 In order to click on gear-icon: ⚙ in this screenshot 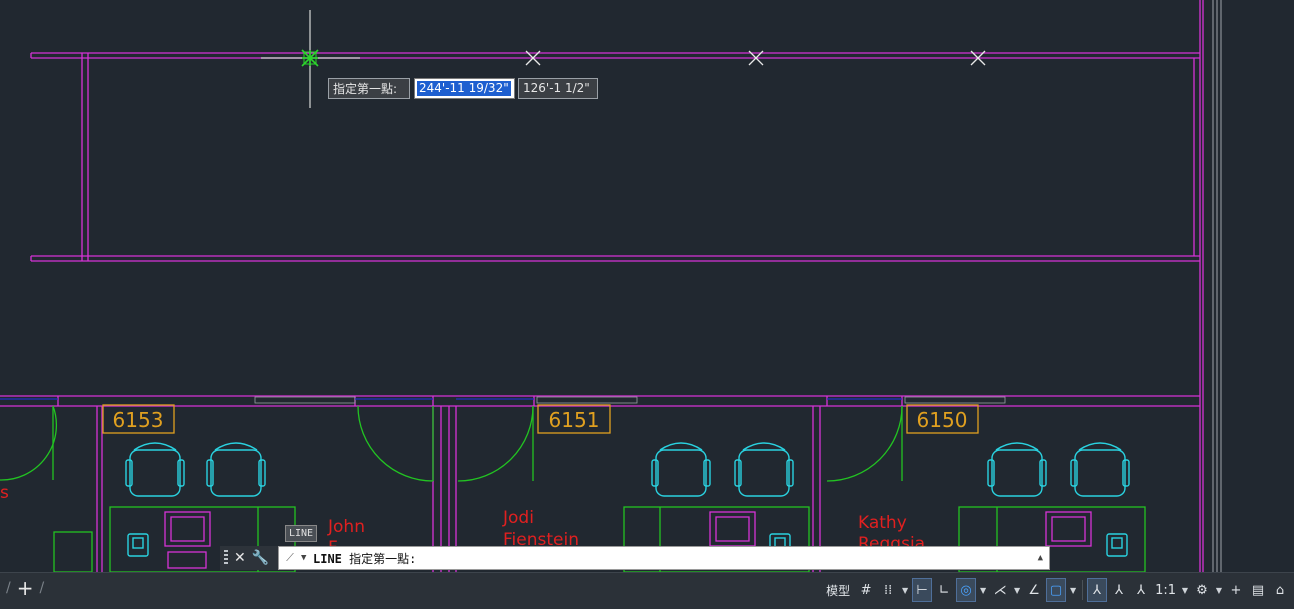, I will do `click(1202, 590)`.